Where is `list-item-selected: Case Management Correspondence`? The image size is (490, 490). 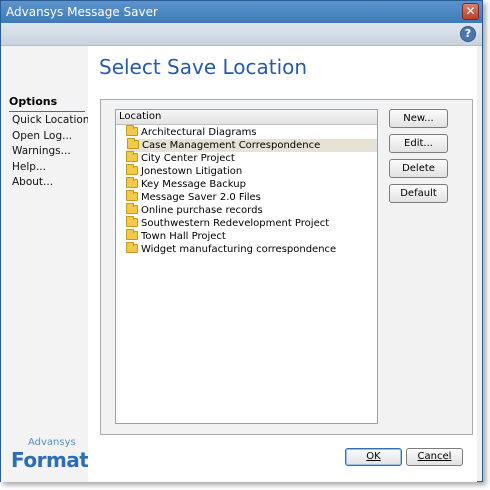 list-item-selected: Case Management Correspondence is located at coordinates (252, 145).